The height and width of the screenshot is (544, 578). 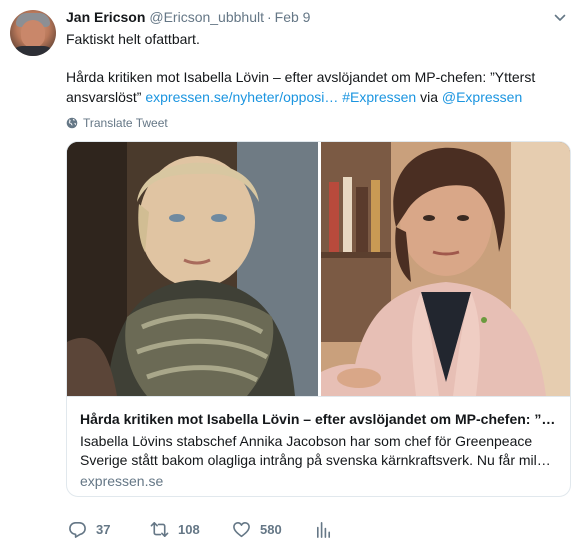 I want to click on analytics-icon, so click(x=323, y=529).